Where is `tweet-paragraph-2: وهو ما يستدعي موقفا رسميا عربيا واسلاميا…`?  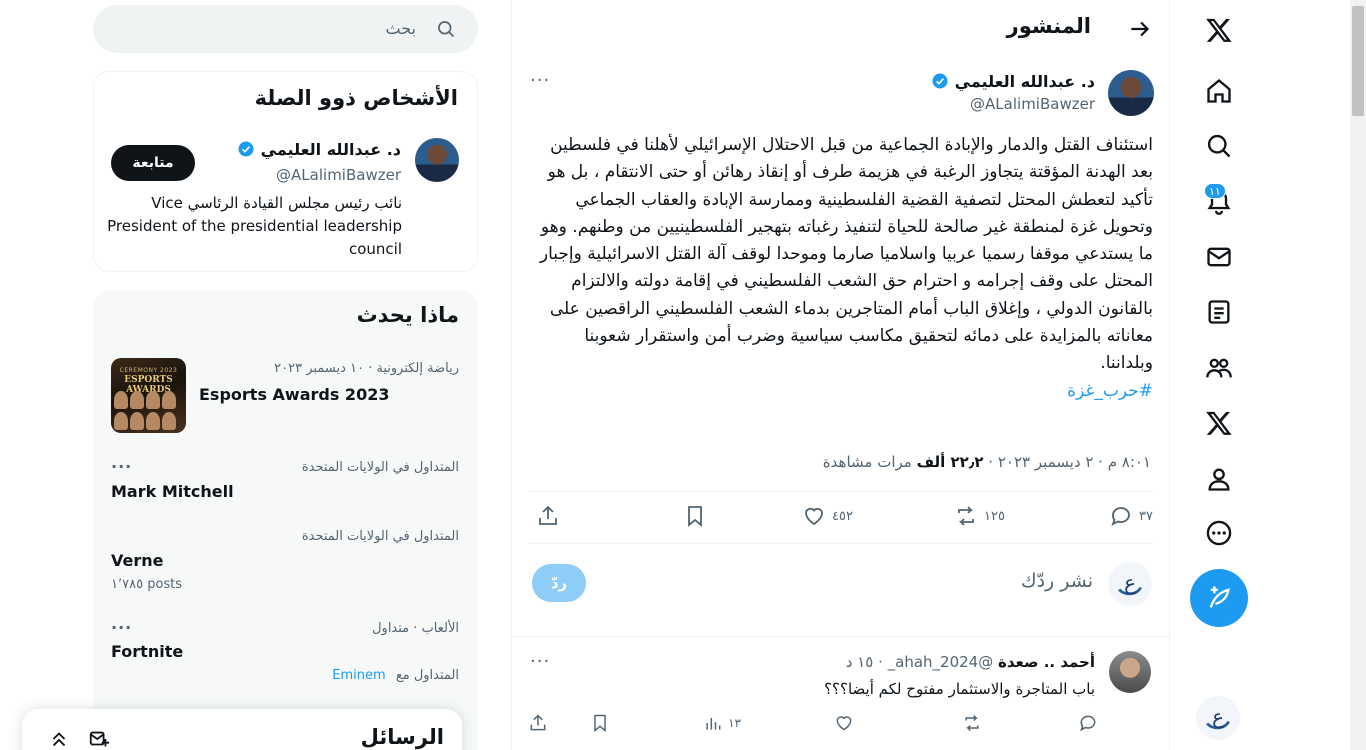
tweet-paragraph-2: وهو ما يستدعي موقفا رسميا عربيا واسلاميا… is located at coordinates (846, 295).